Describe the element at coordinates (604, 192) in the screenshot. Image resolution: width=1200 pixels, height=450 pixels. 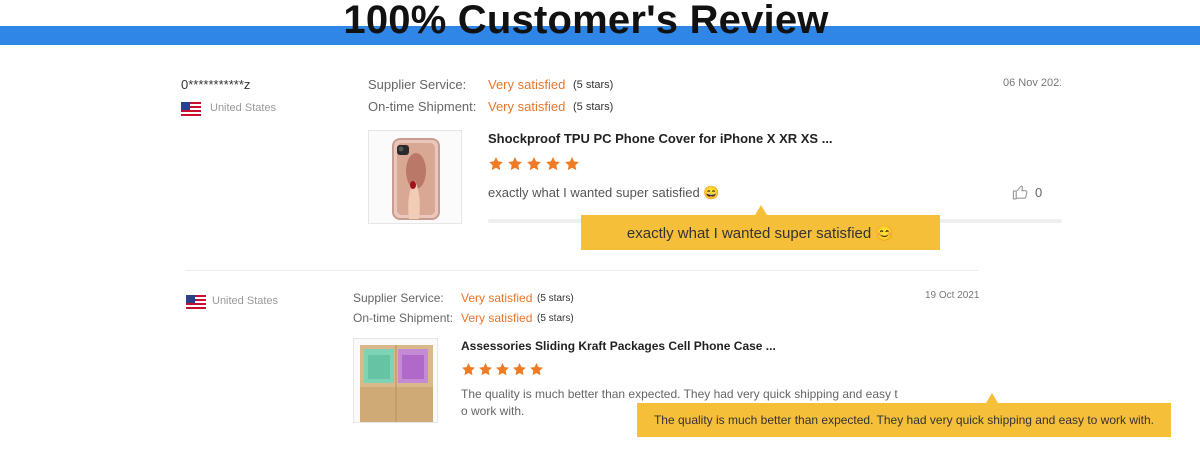
I see `review-text: exactly what I wanted super satisfied 😄` at that location.